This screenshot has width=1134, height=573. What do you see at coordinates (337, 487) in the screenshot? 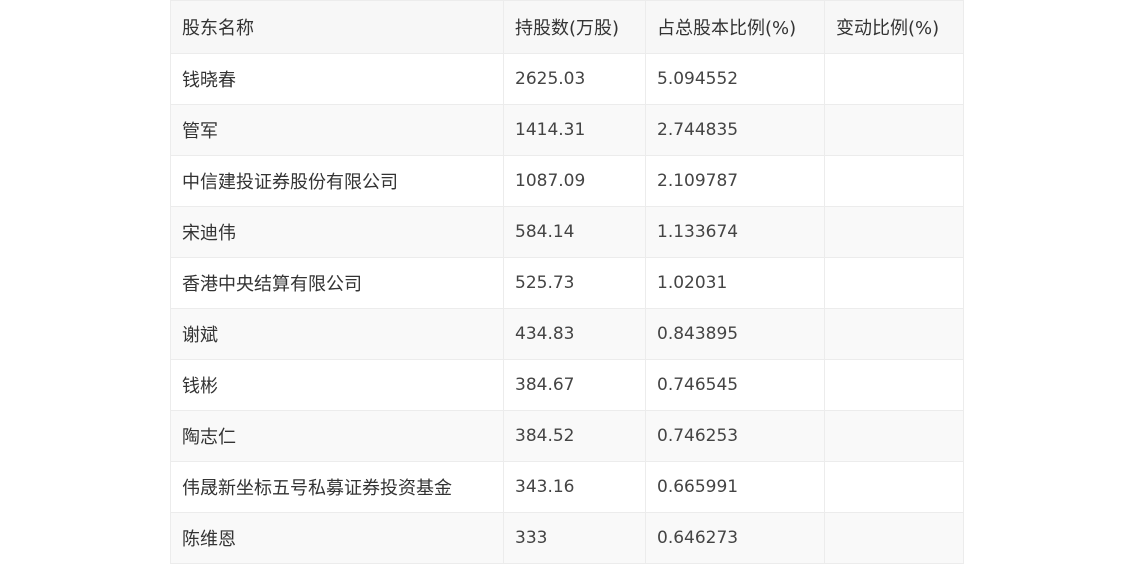
I see `cell-name: 伟晟新坐标五号私募证券投资基金` at bounding box center [337, 487].